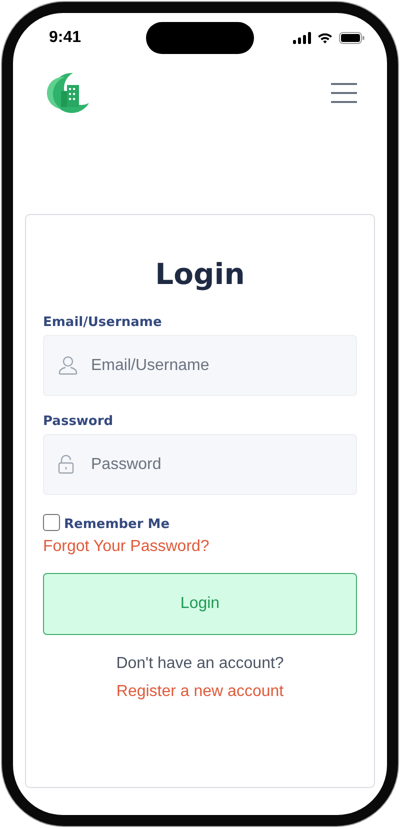 This screenshot has width=400, height=829. Describe the element at coordinates (200, 692) in the screenshot. I see `register-link: Register a new account` at that location.